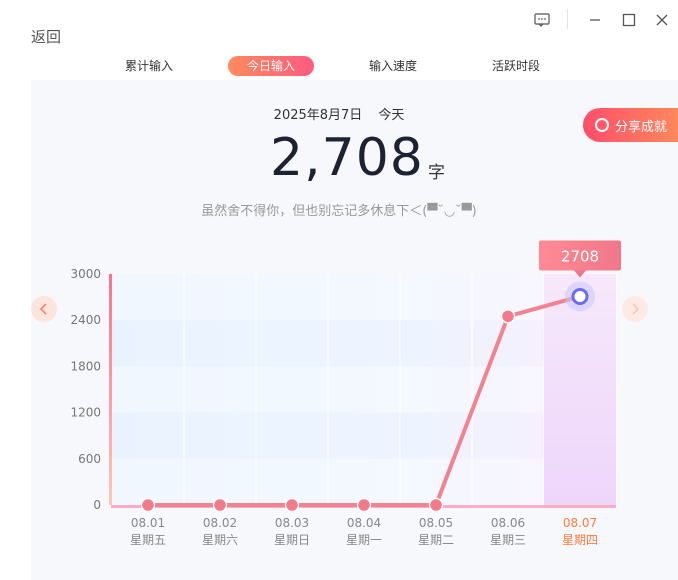  I want to click on x-tick-label: 08.03, so click(292, 523).